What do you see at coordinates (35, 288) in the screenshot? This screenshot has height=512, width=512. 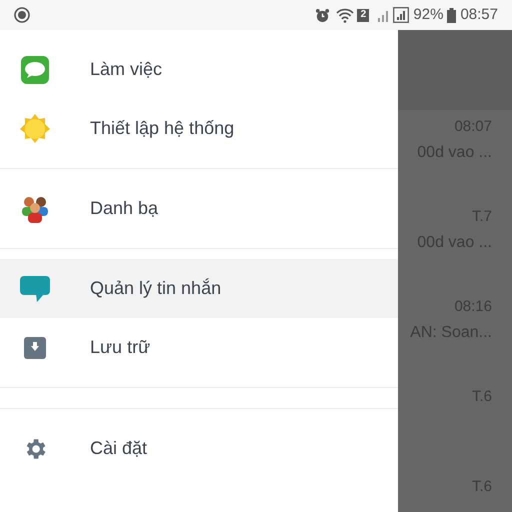 I see `speech-bubble-icon` at bounding box center [35, 288].